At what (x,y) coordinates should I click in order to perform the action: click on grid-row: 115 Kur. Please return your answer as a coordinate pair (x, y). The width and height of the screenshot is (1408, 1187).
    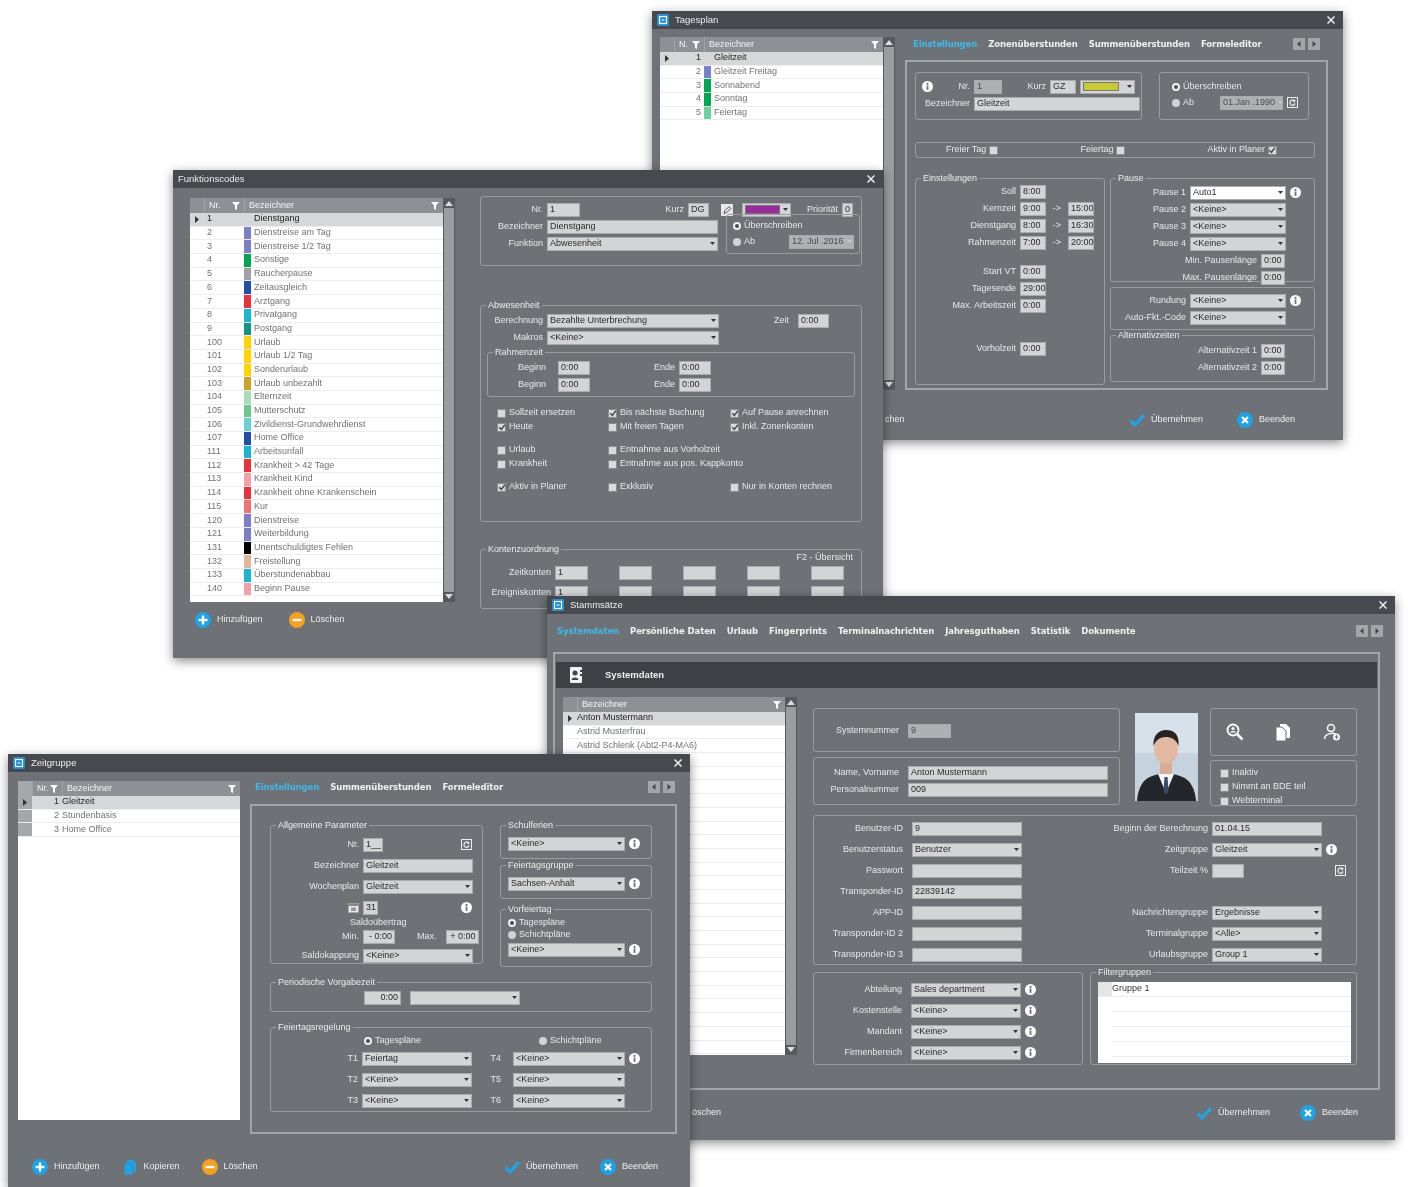
    Looking at the image, I should click on (316, 507).